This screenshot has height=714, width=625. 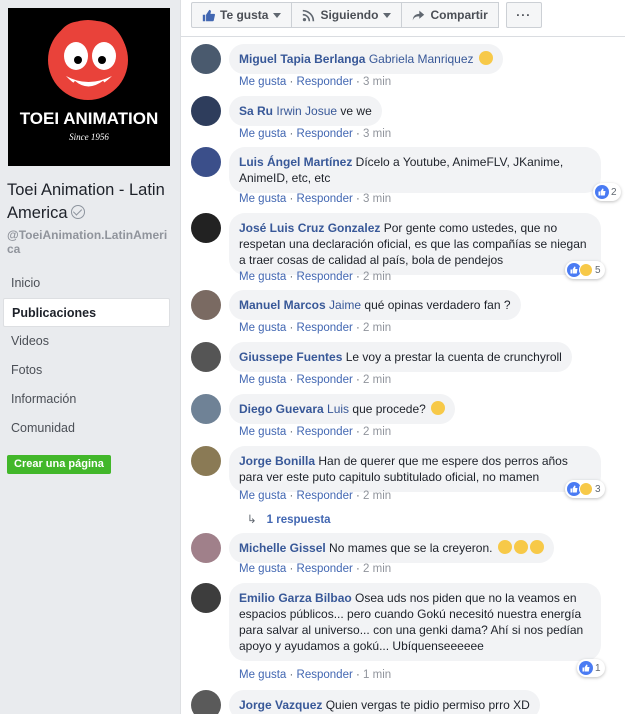 I want to click on nav-item-informacion: Información, so click(x=86, y=399).